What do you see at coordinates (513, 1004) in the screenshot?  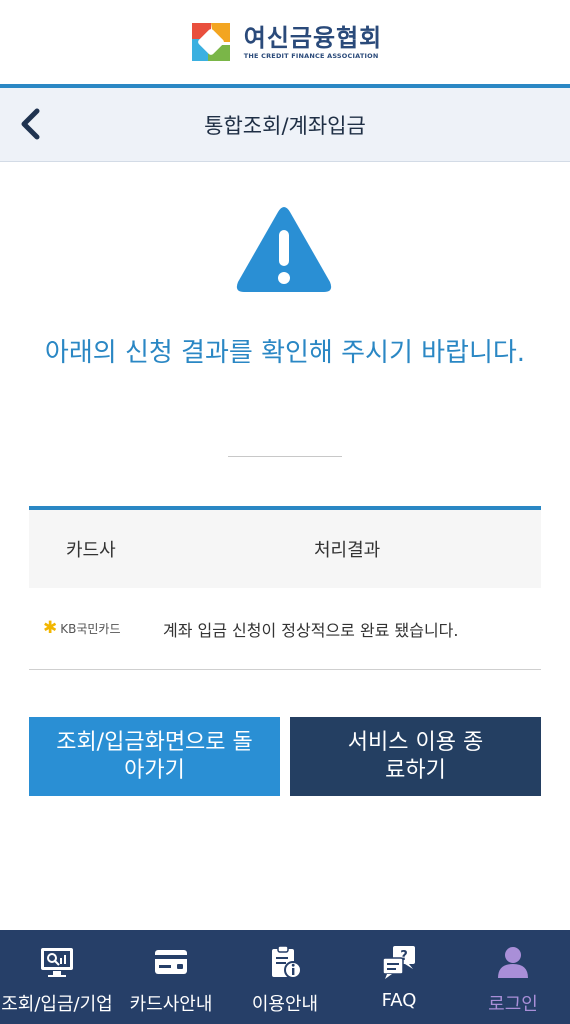 I see `nav-label-login: 로그인` at bounding box center [513, 1004].